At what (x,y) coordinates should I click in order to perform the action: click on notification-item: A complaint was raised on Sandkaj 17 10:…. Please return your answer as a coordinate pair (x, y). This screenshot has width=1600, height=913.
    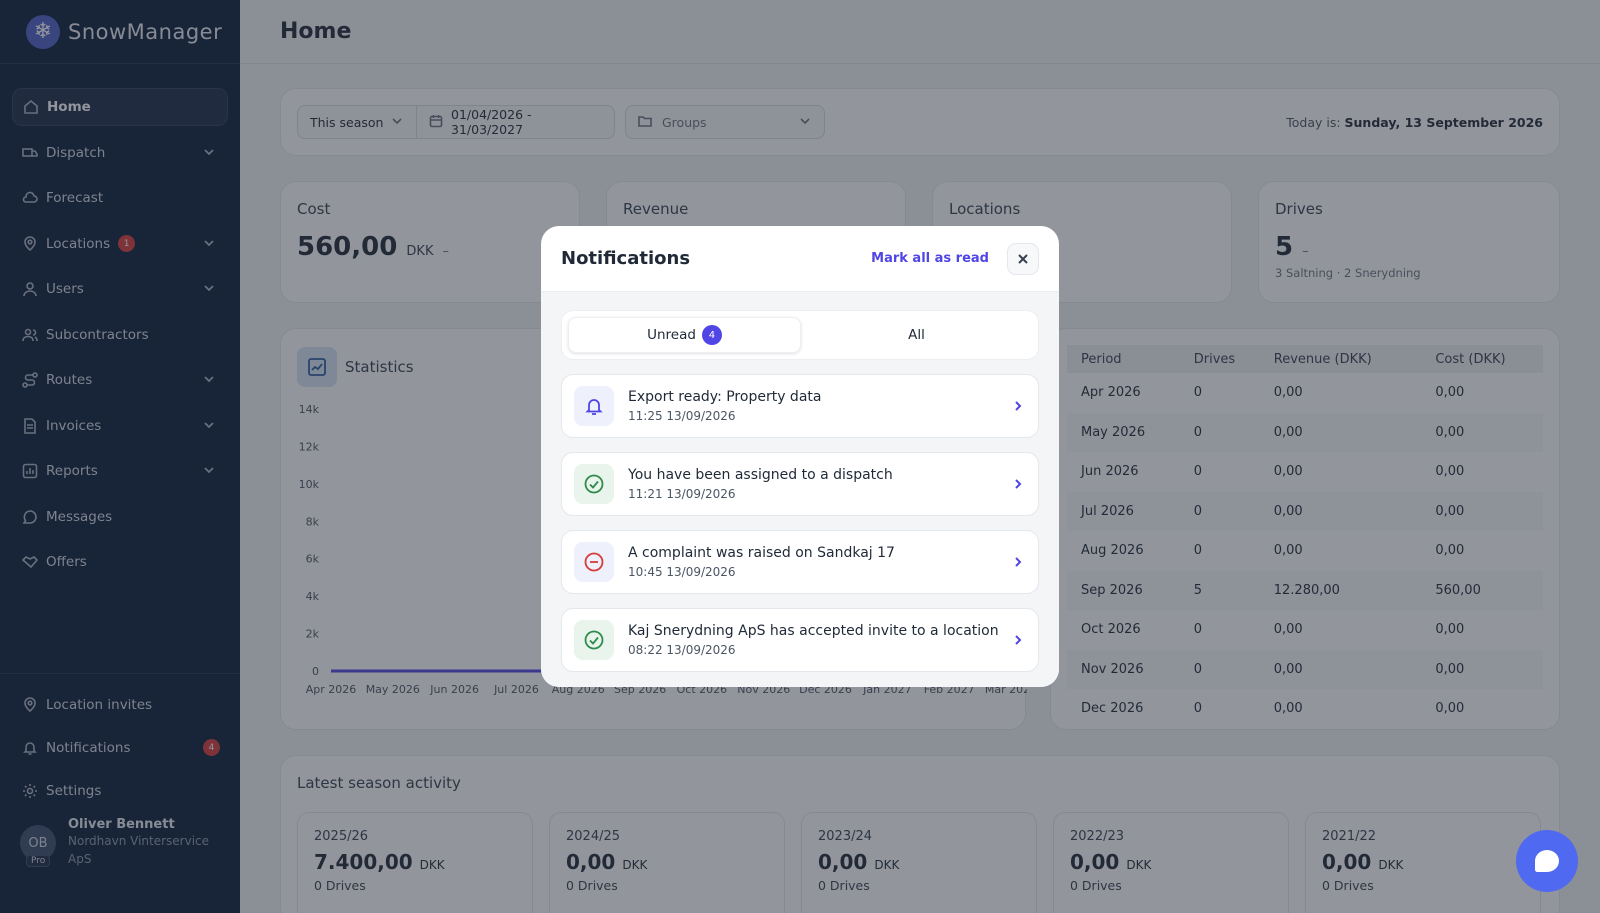
    Looking at the image, I should click on (800, 562).